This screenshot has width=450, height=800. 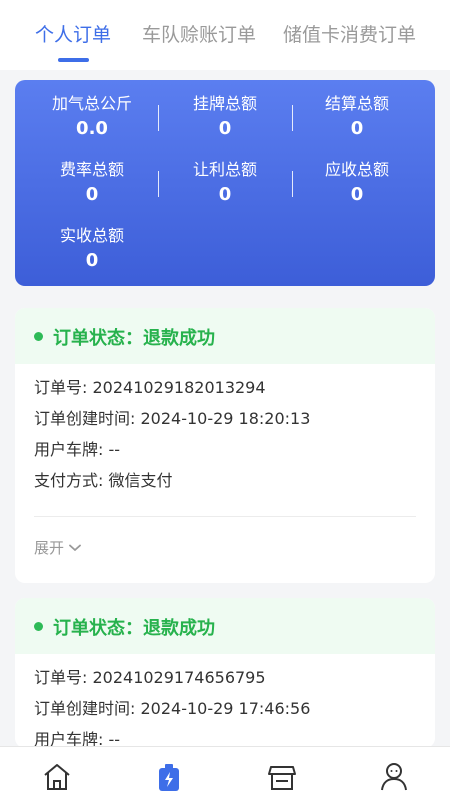 I want to click on nav-orders, so click(x=169, y=780).